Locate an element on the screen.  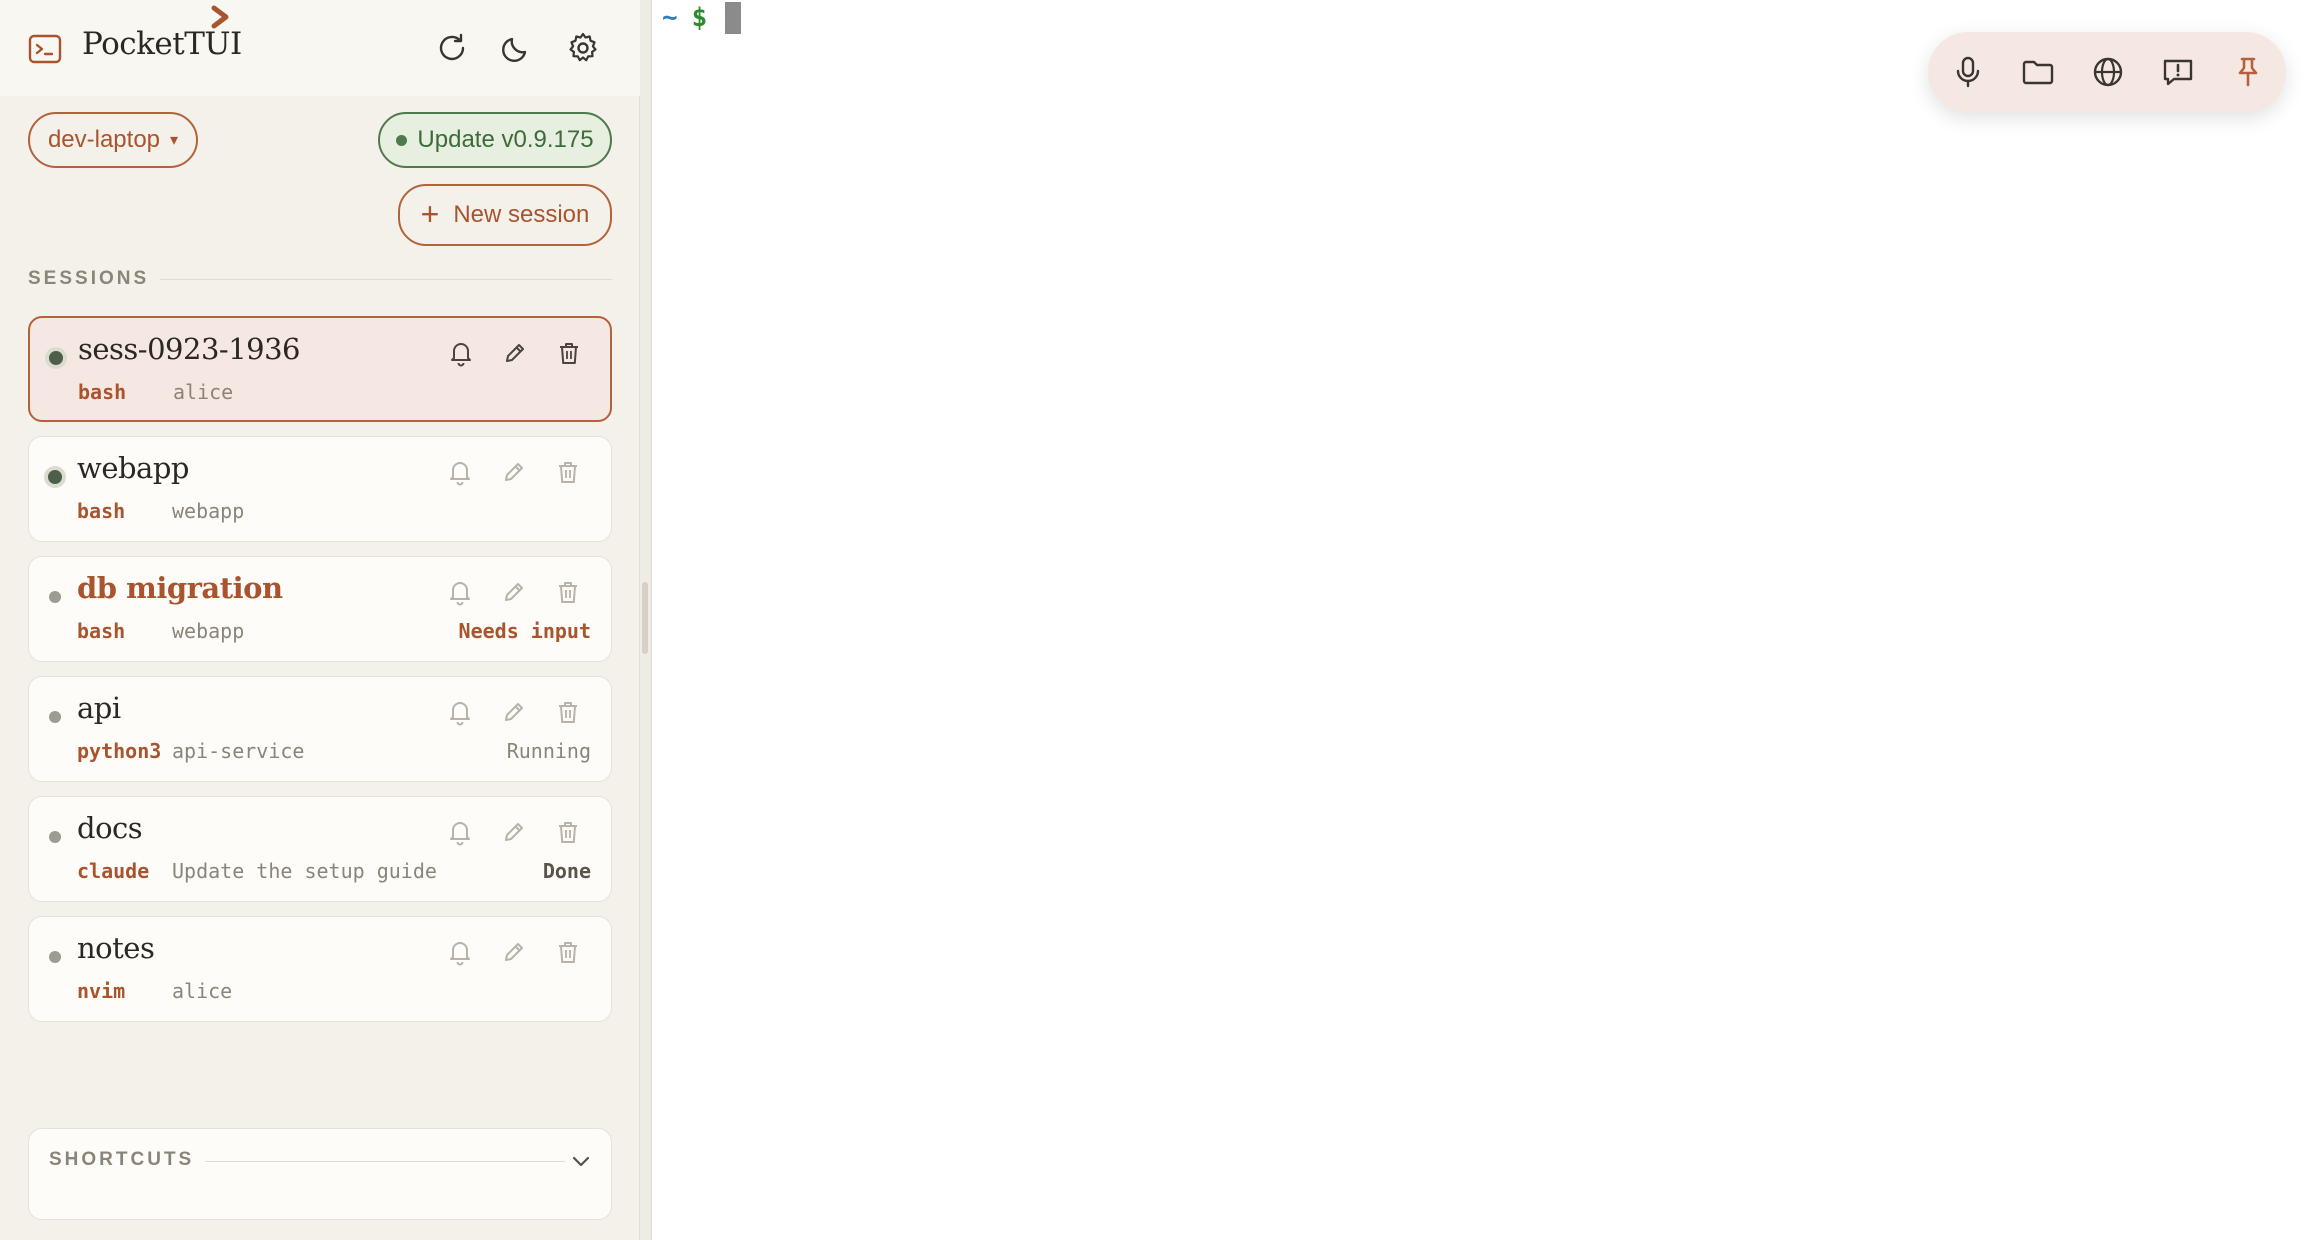
host-label: dev-laptop is located at coordinates (104, 139).